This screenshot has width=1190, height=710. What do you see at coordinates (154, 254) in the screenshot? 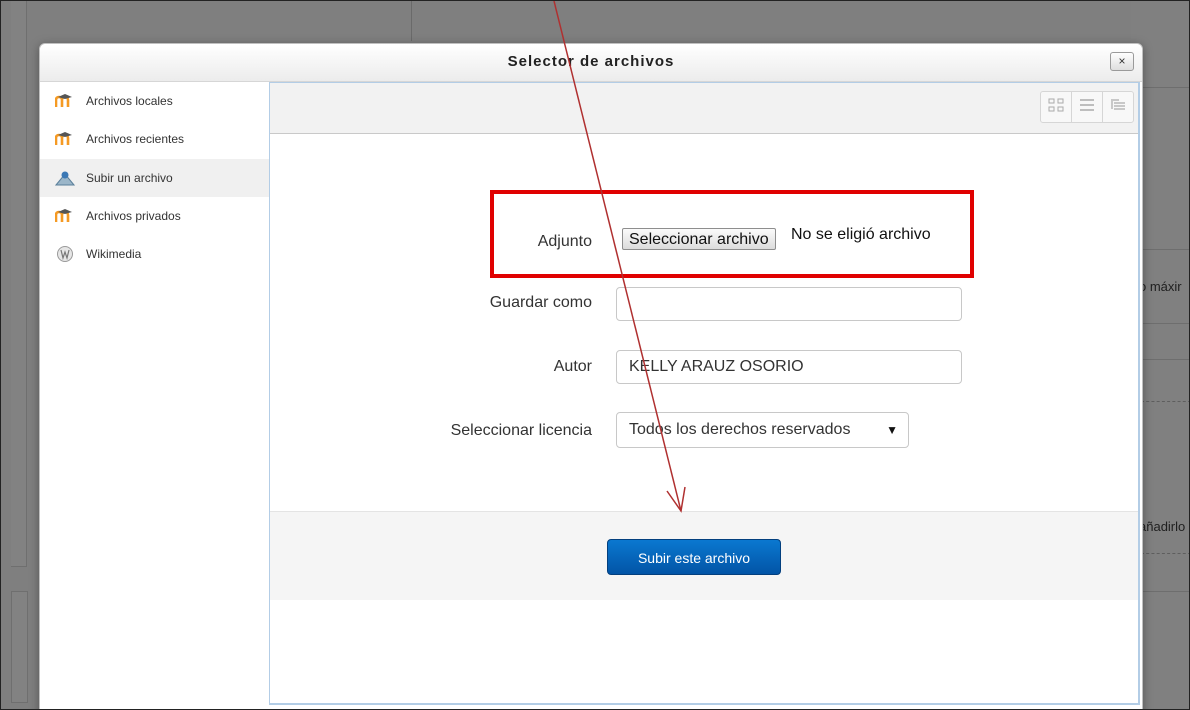
I see `sidebar-item-wikimedia: Wikimedia` at bounding box center [154, 254].